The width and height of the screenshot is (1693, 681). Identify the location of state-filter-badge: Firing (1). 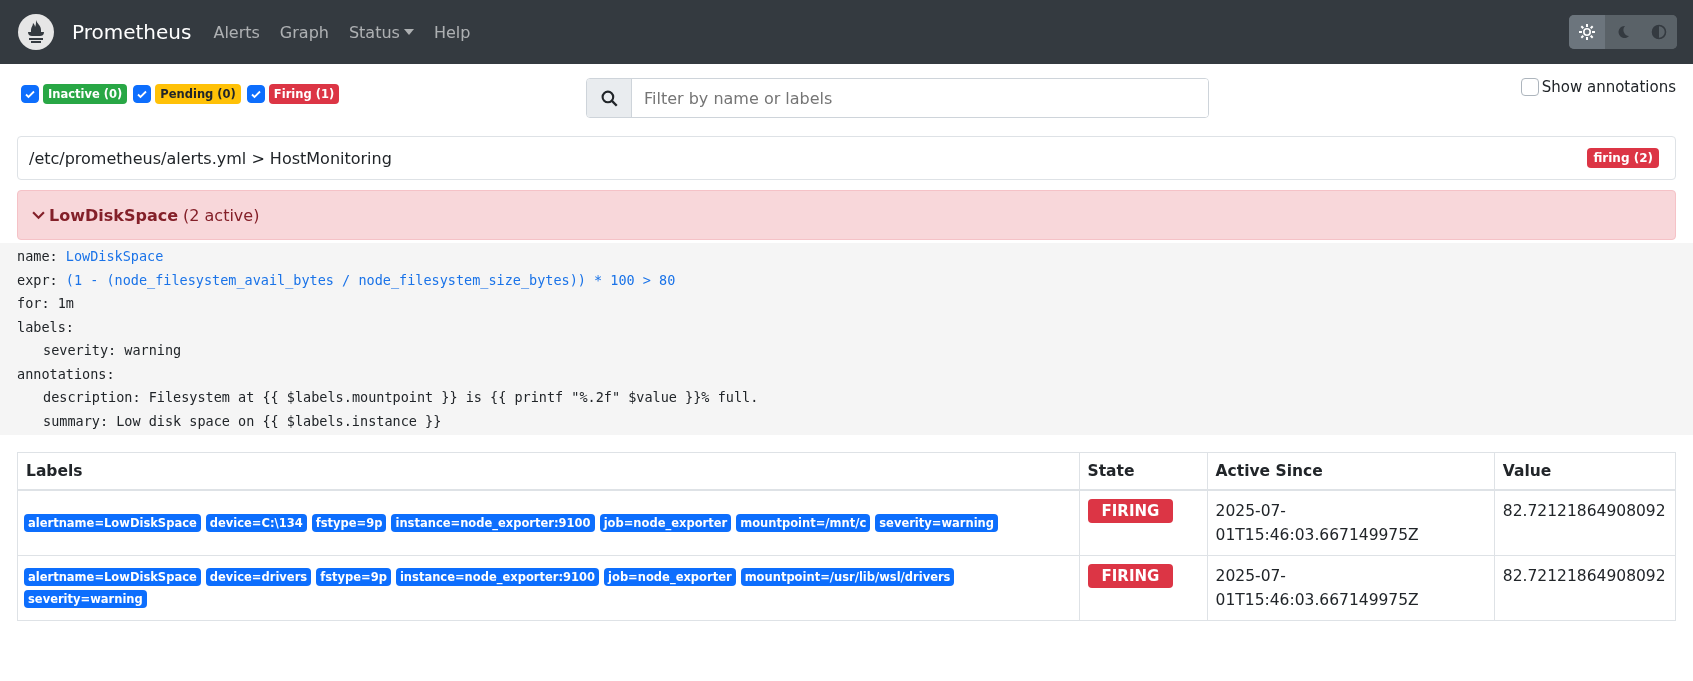
(304, 94).